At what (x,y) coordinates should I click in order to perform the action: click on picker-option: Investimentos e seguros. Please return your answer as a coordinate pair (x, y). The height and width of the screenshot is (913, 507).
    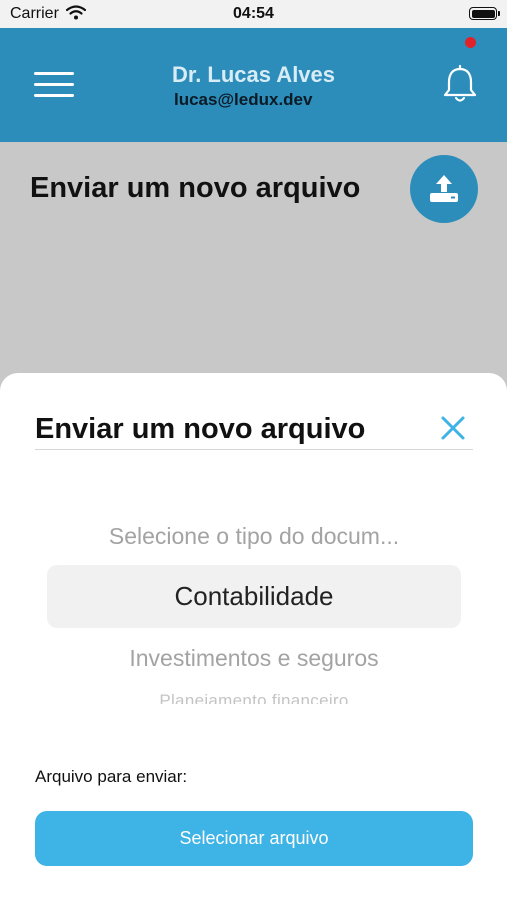
    Looking at the image, I should click on (254, 658).